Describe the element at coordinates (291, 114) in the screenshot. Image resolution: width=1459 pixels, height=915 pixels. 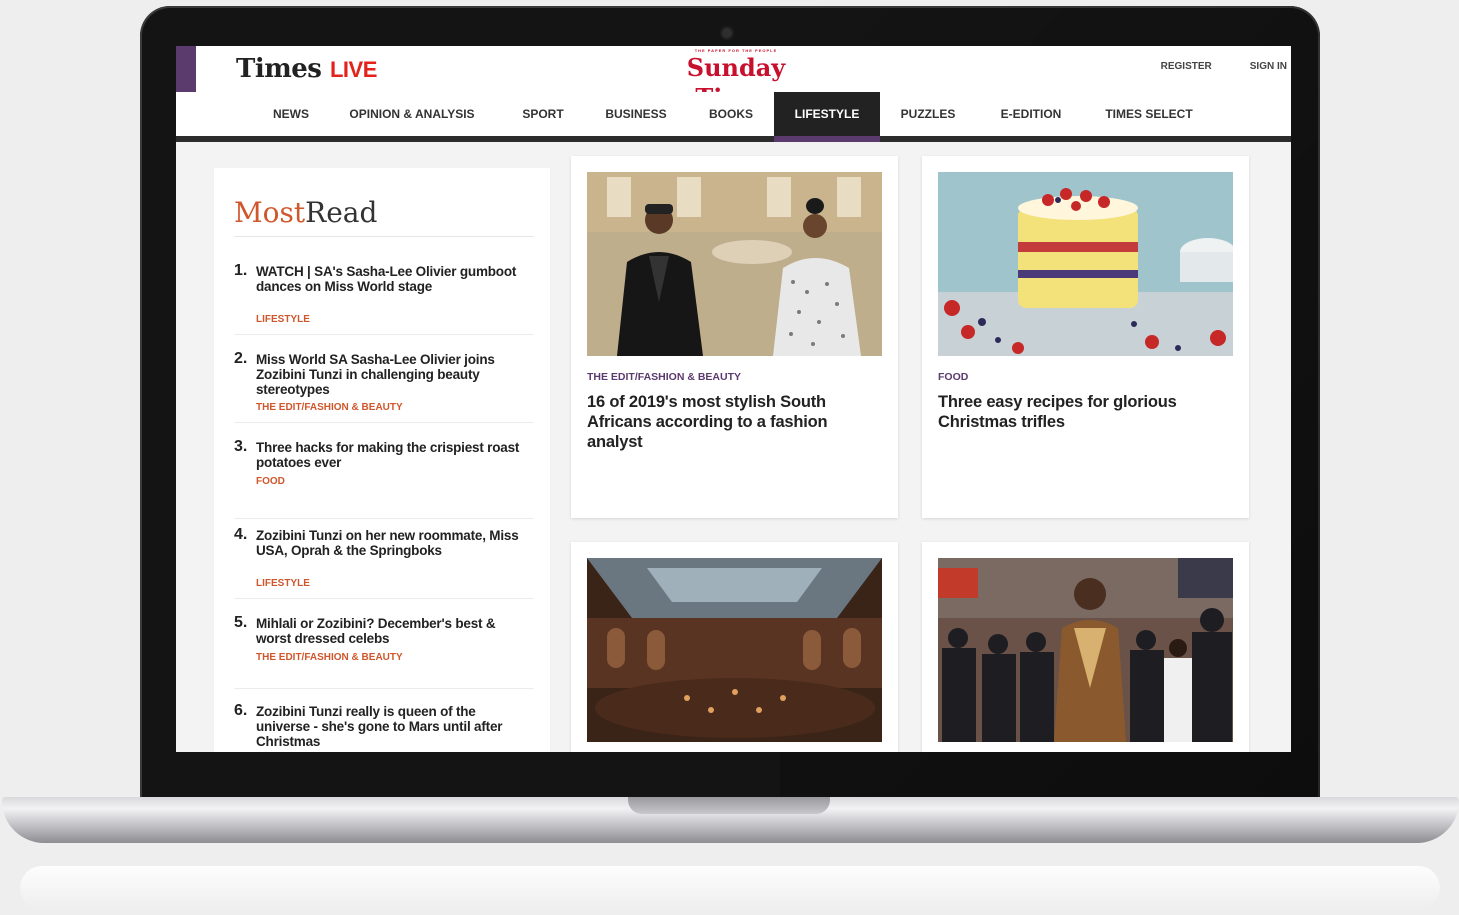
I see `nav-news: NEWS` at that location.